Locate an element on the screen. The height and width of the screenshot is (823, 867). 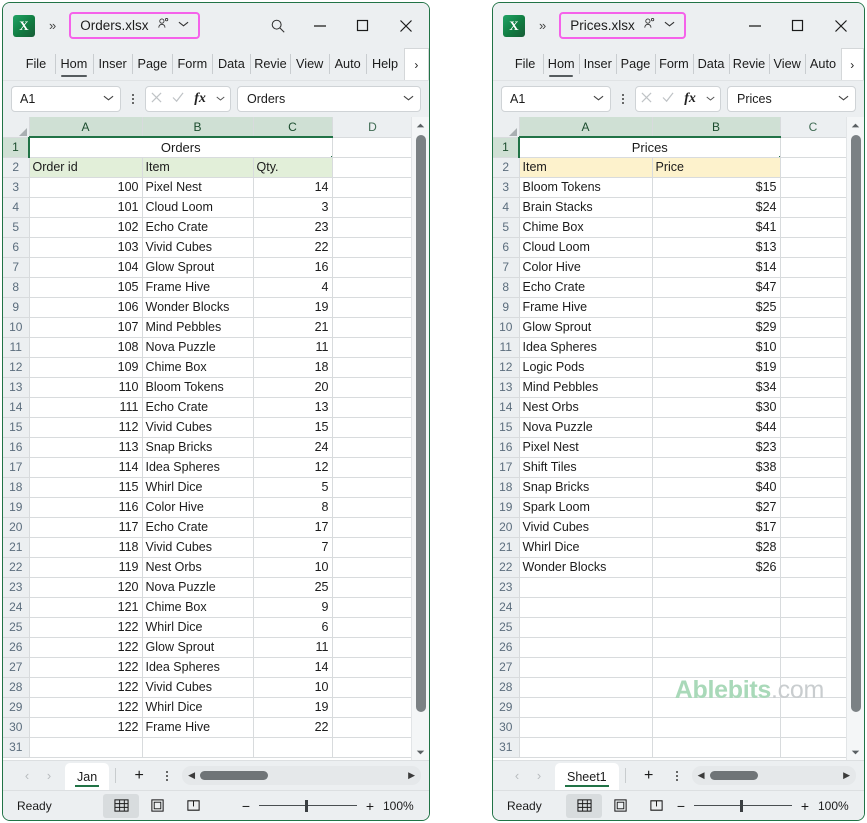
merged-title-cell: Prices is located at coordinates (649, 147).